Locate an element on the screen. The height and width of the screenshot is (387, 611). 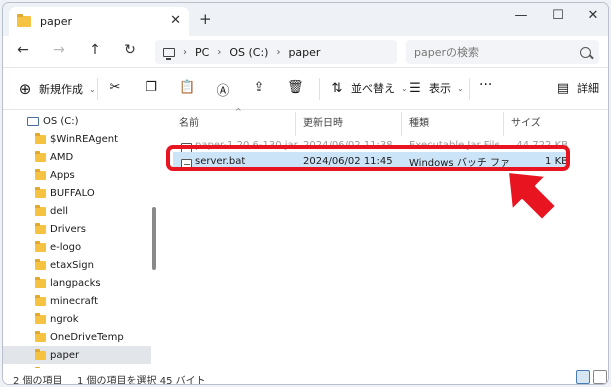
view-label: 表示 is located at coordinates (440, 88).